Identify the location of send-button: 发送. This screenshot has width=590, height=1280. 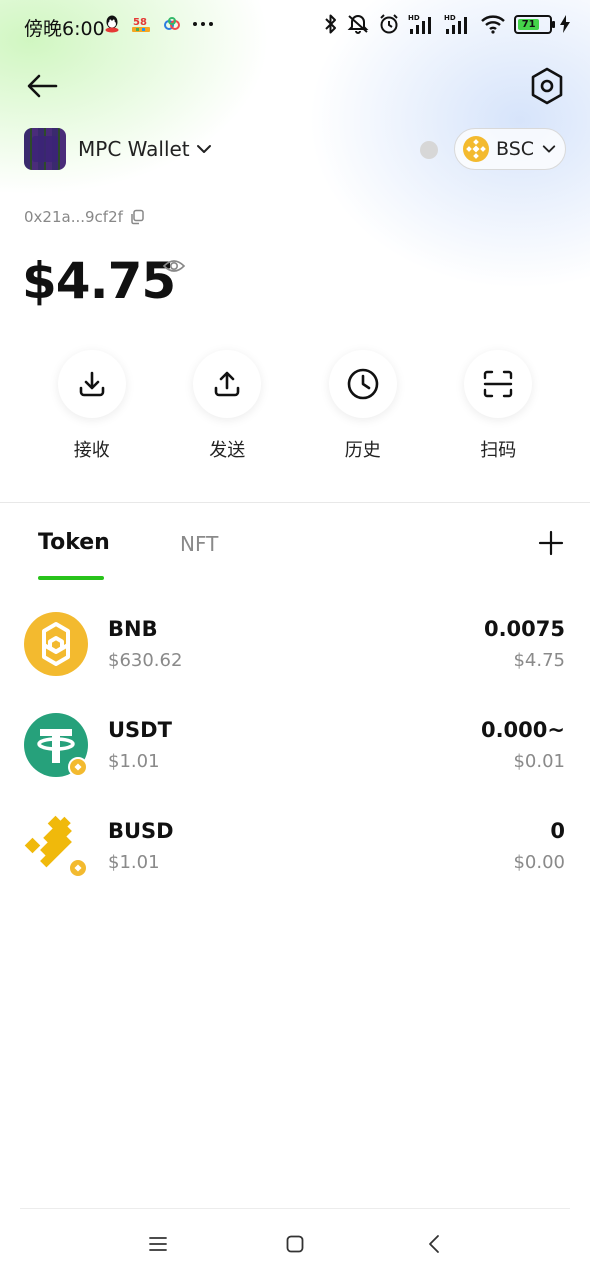
(228, 406).